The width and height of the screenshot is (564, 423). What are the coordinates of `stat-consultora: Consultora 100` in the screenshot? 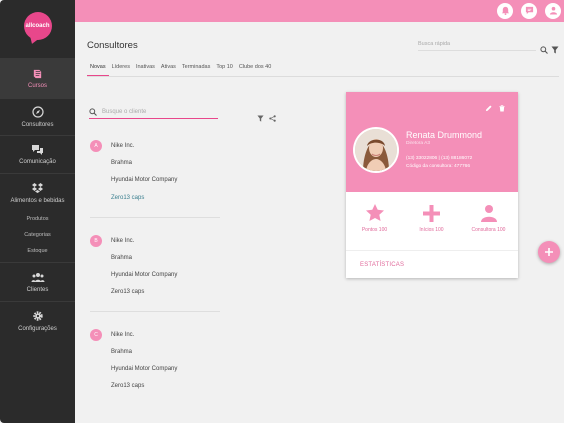 It's located at (488, 217).